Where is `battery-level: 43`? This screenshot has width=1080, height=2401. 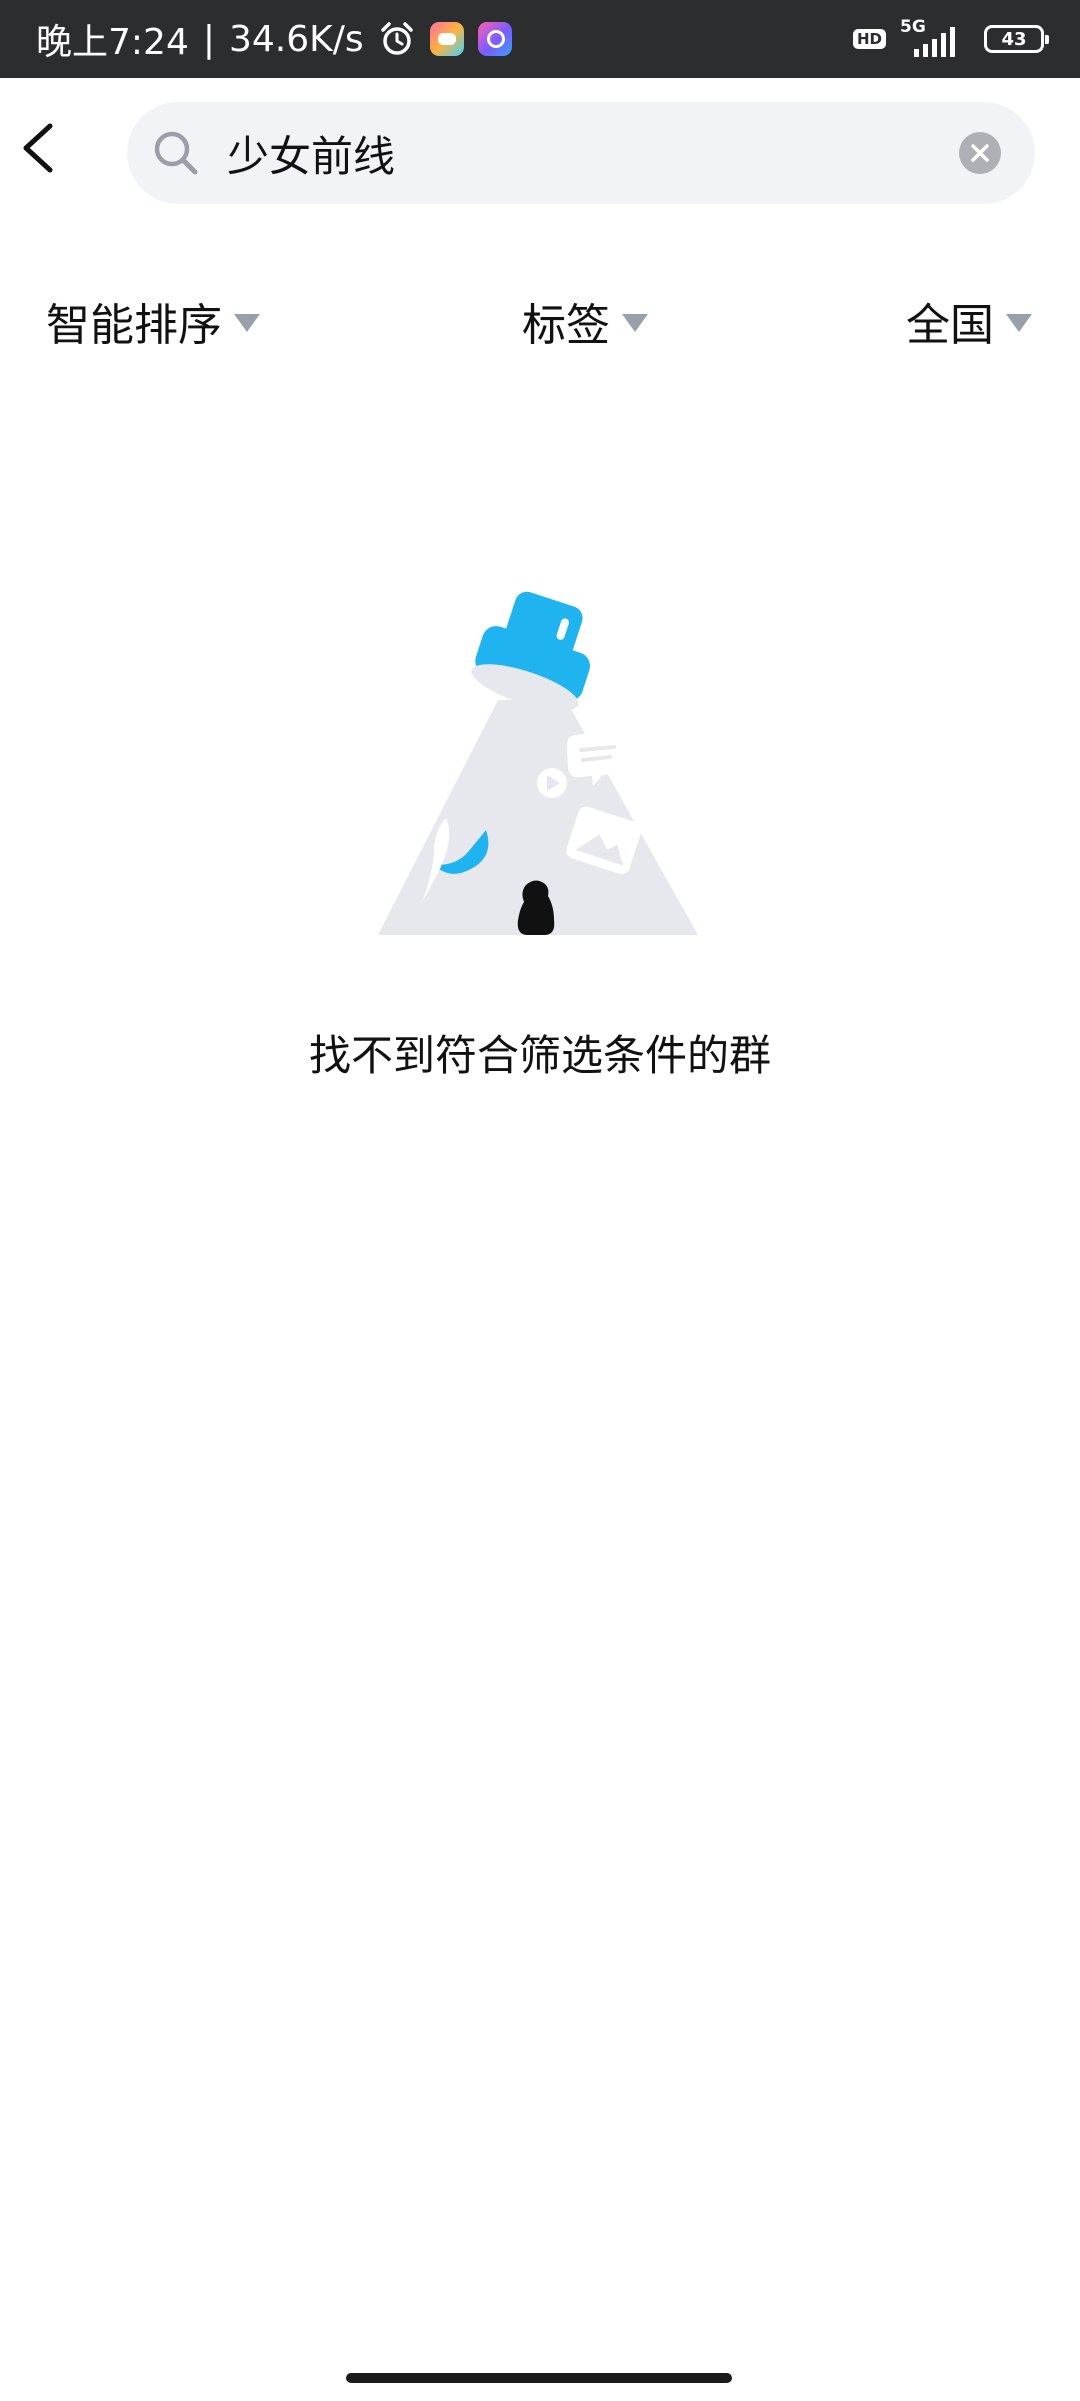
battery-level: 43 is located at coordinates (1014, 39).